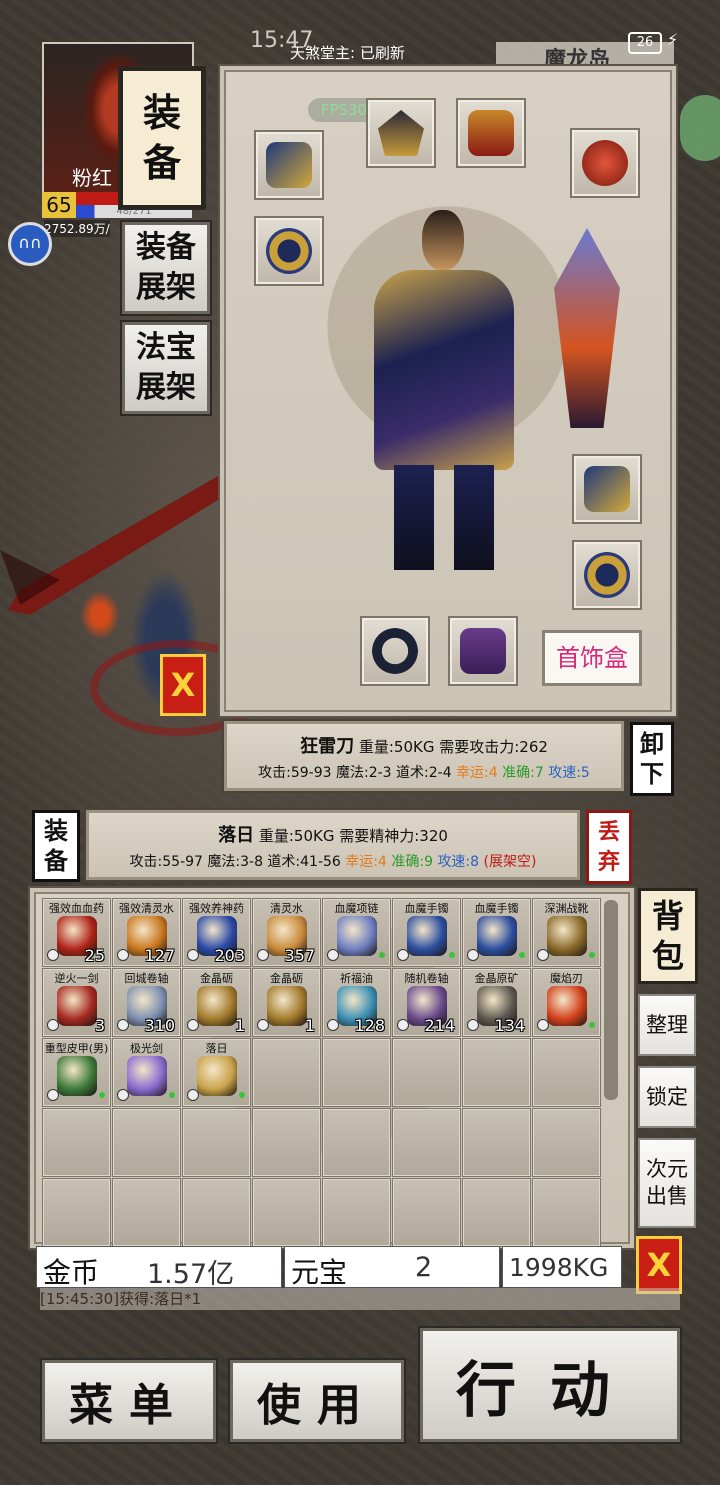 This screenshot has height=1485, width=720. What do you see at coordinates (287, 1006) in the screenshot?
I see `ore-icon` at bounding box center [287, 1006].